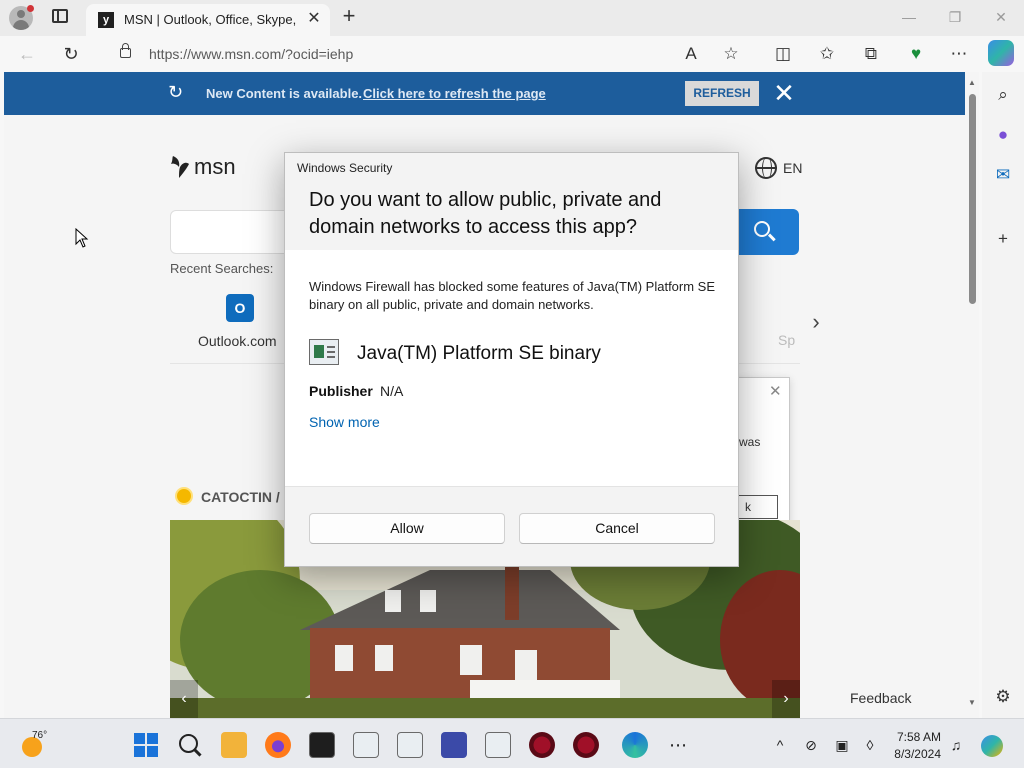 Image resolution: width=1024 pixels, height=768 pixels. I want to click on close-window-icon: ✕, so click(1001, 17).